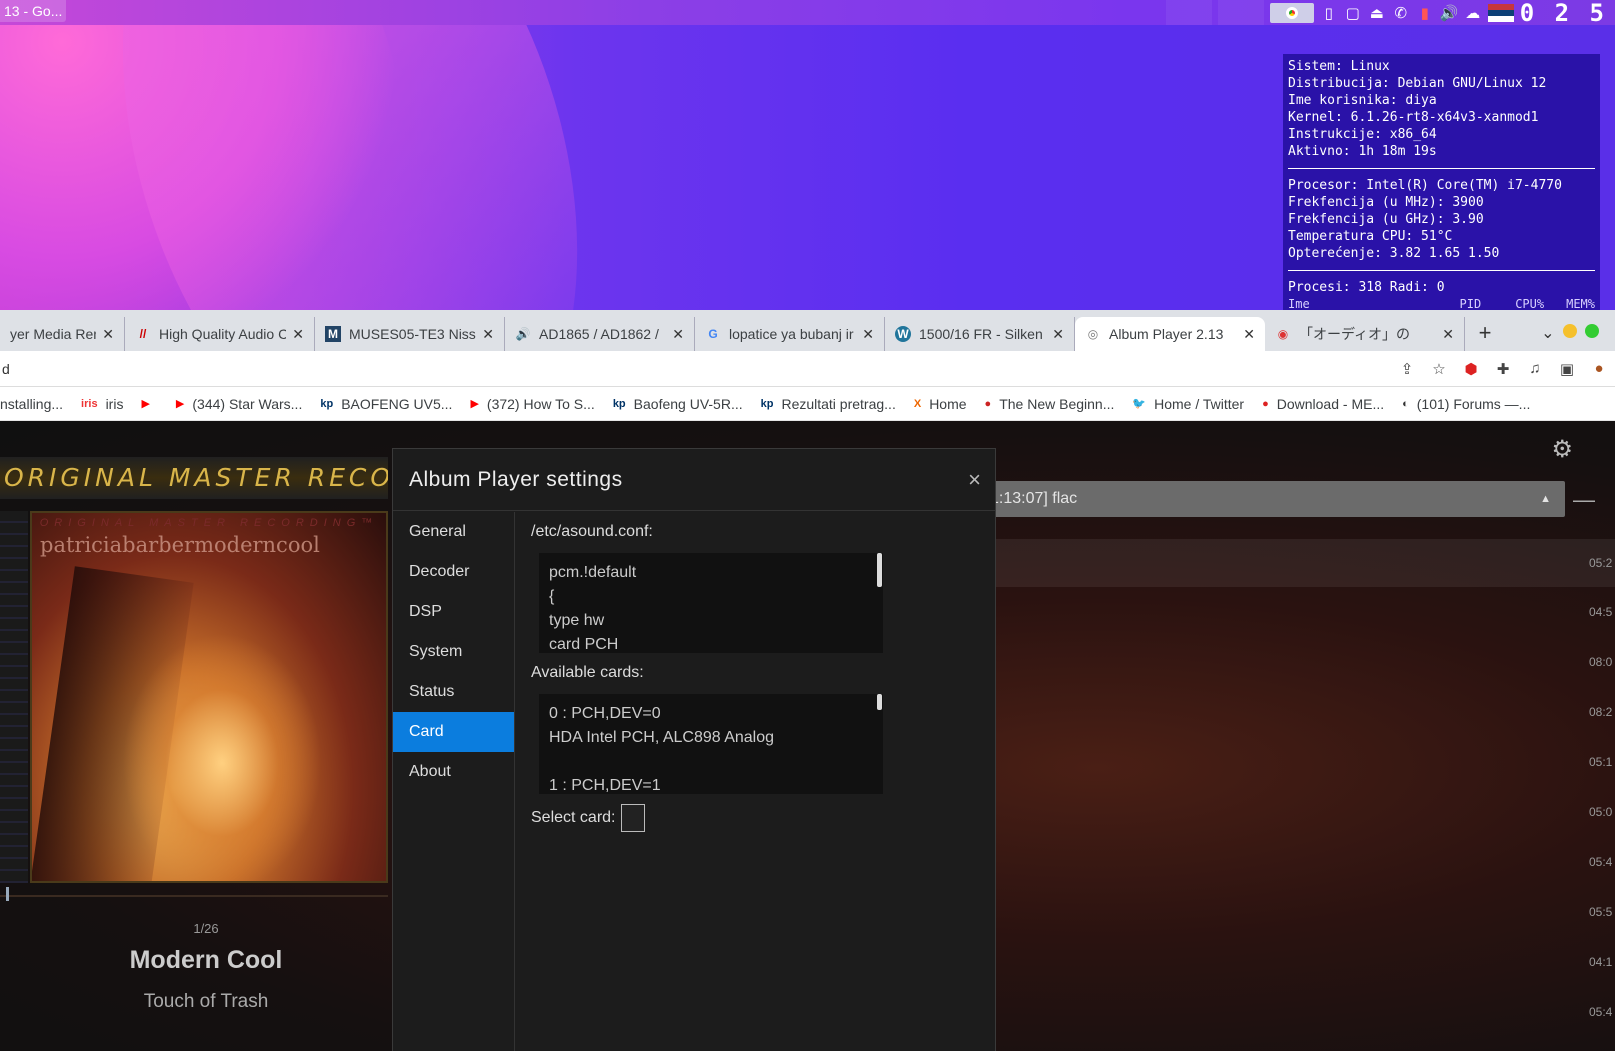 The width and height of the screenshot is (1615, 1051). I want to click on browser-tab: 🔊 AD1865 / AD1862 / ✕, so click(600, 334).